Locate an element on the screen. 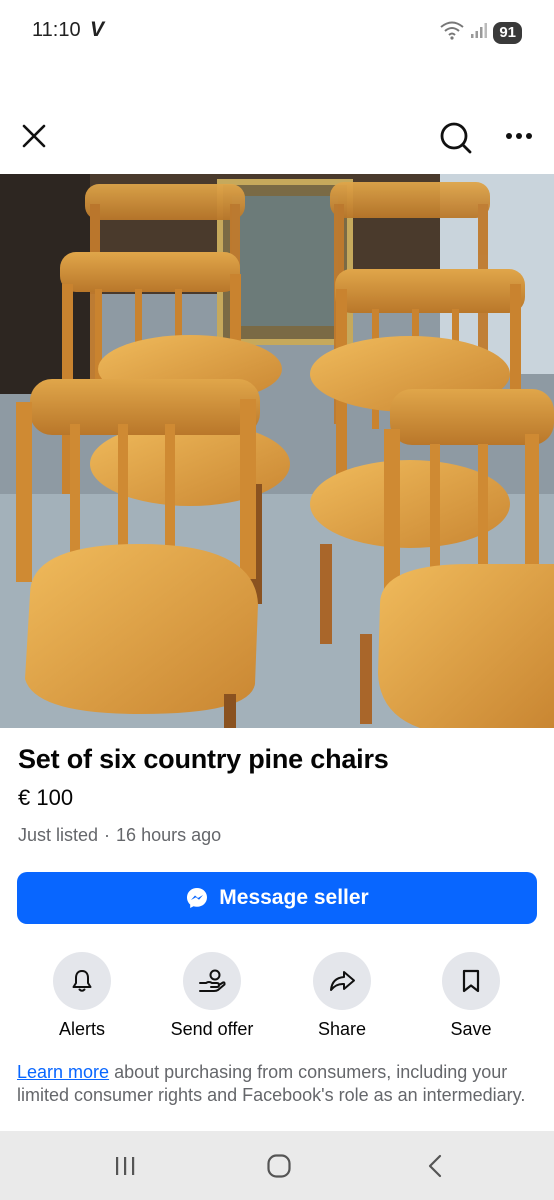 The width and height of the screenshot is (554, 1200). message-seller-button: Message seller is located at coordinates (277, 898).